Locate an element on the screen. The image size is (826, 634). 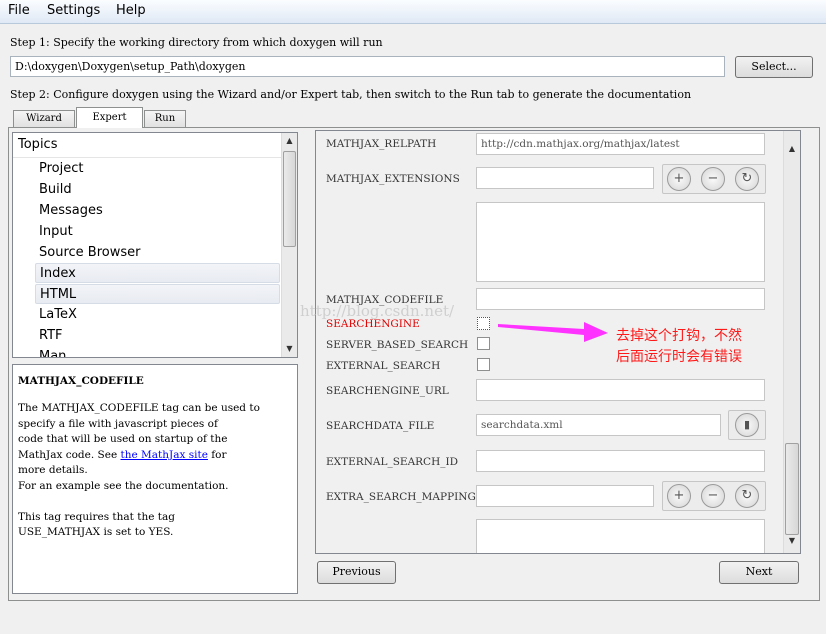
extra-search-mappings-input is located at coordinates (565, 496).